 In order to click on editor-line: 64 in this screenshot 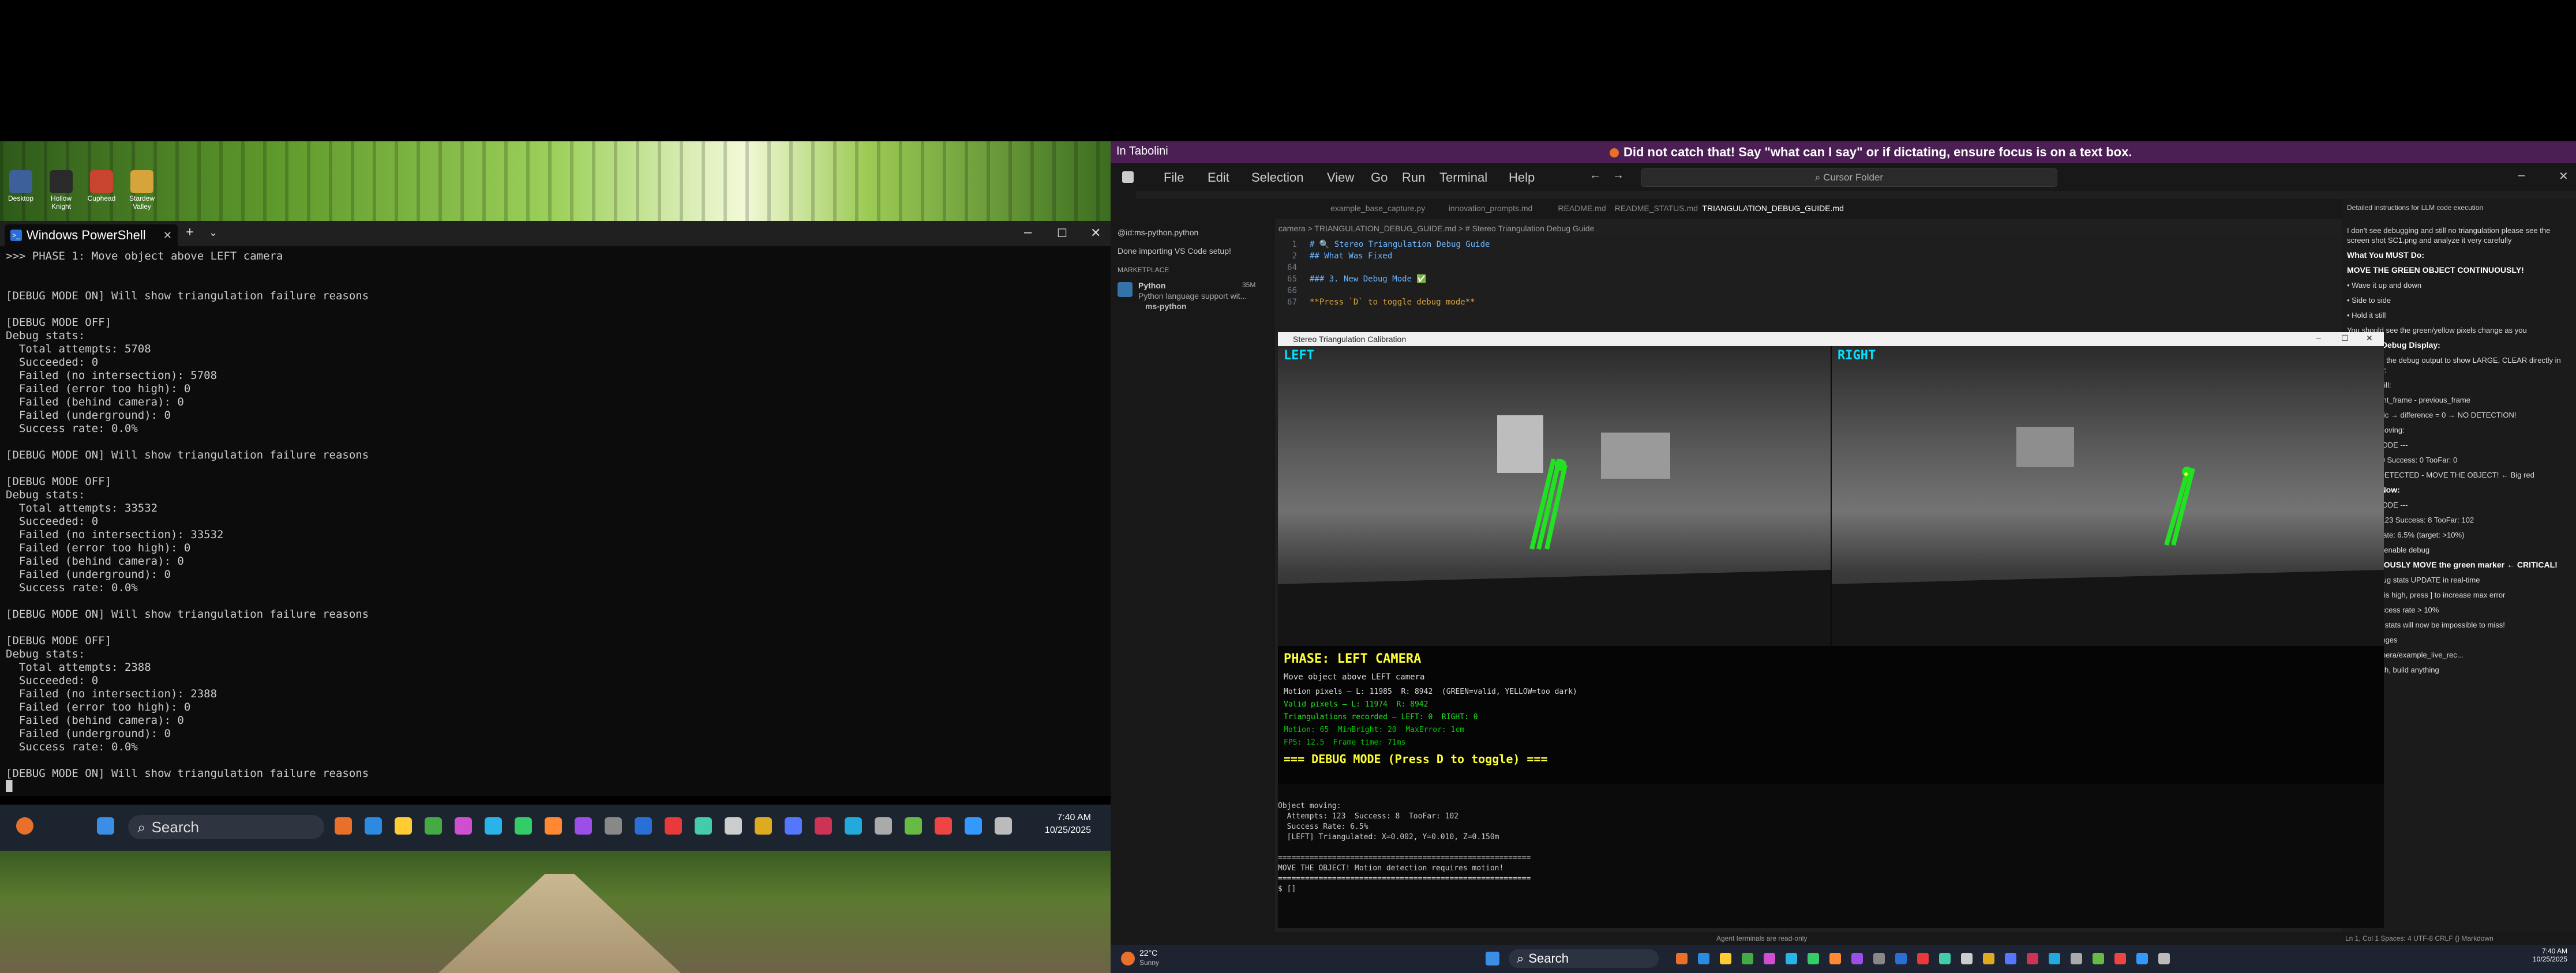, I will do `click(1808, 269)`.